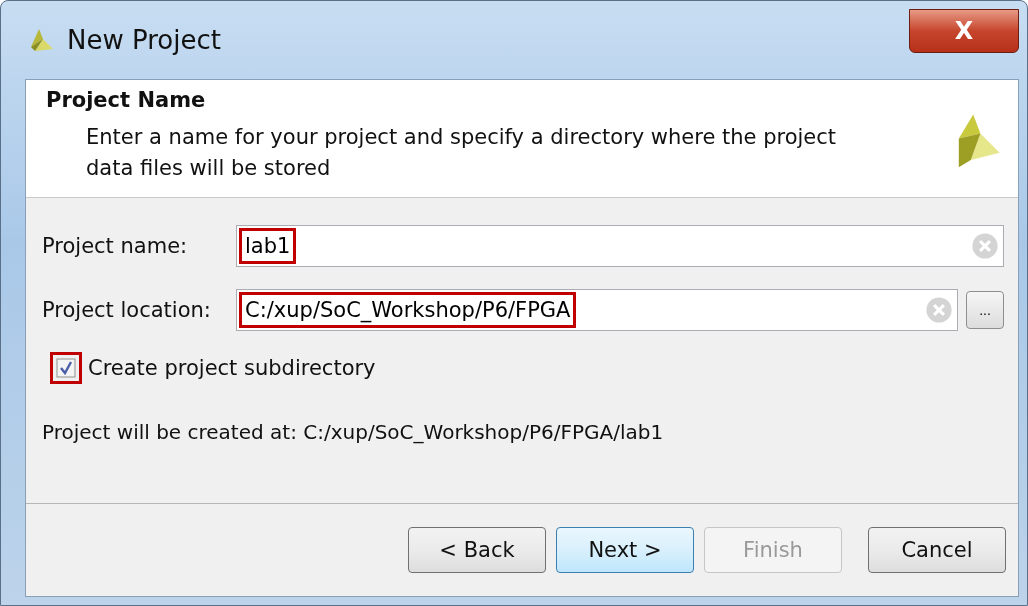 The height and width of the screenshot is (606, 1028). What do you see at coordinates (66, 368) in the screenshot?
I see `checkbox` at bounding box center [66, 368].